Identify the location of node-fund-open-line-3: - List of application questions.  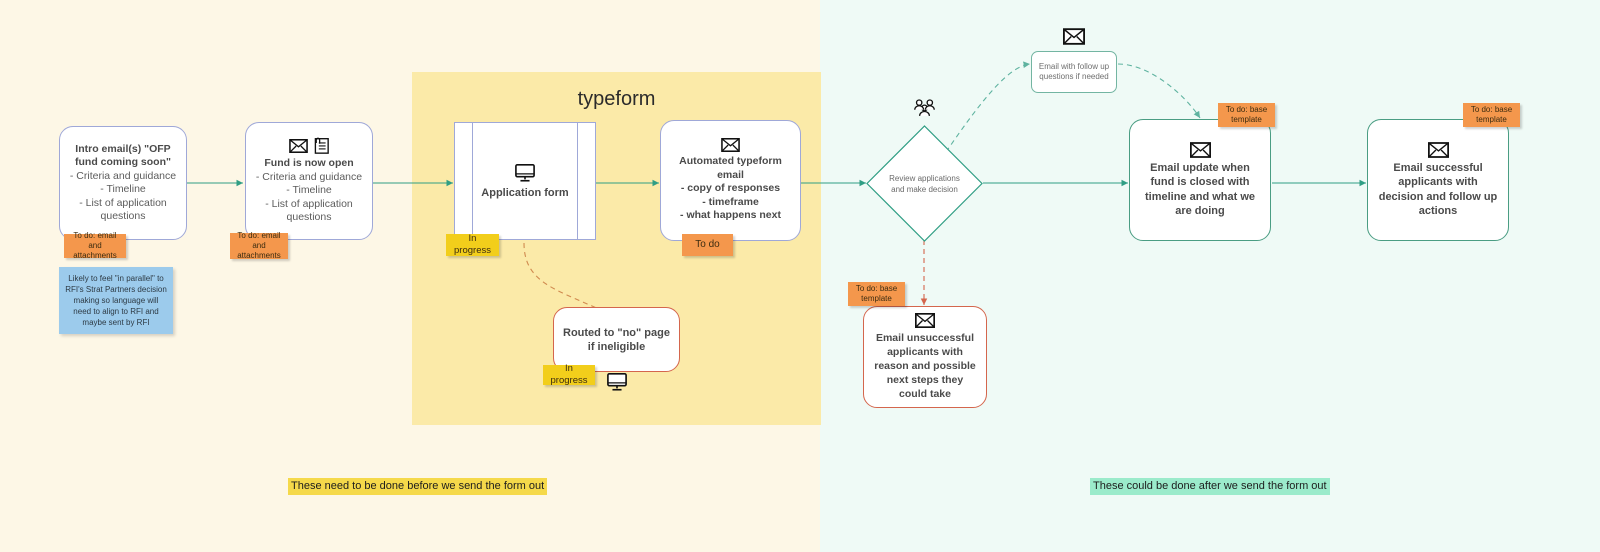
(309, 210).